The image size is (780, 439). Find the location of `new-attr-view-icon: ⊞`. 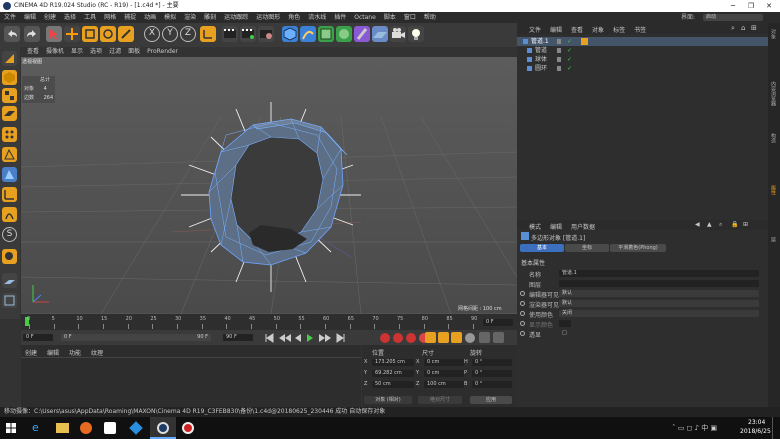

new-attr-view-icon: ⊞ is located at coordinates (745, 224).